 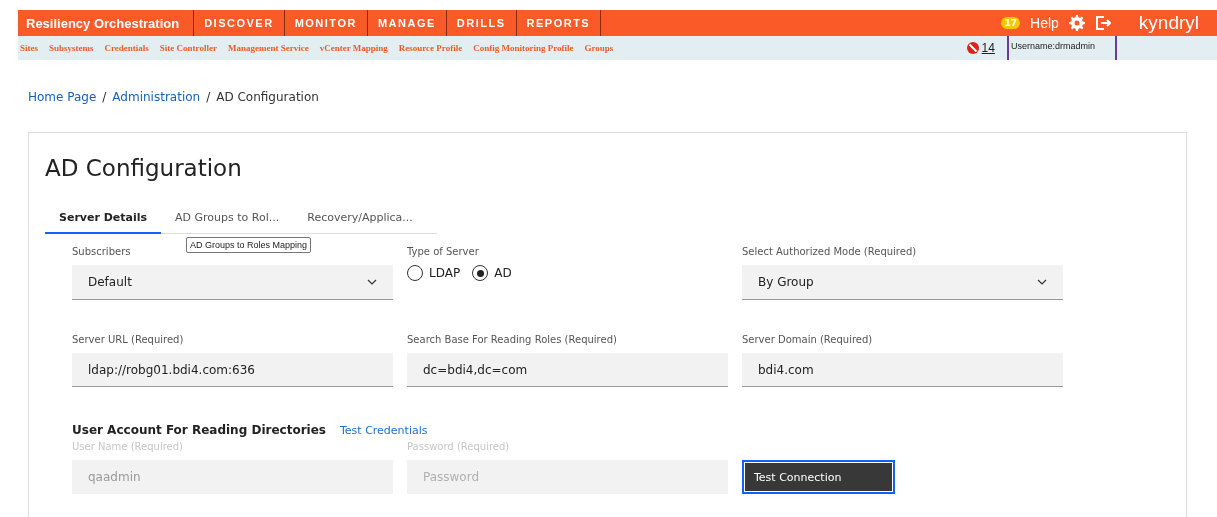 What do you see at coordinates (71, 48) in the screenshot?
I see `sub-nav-link: Subsystems` at bounding box center [71, 48].